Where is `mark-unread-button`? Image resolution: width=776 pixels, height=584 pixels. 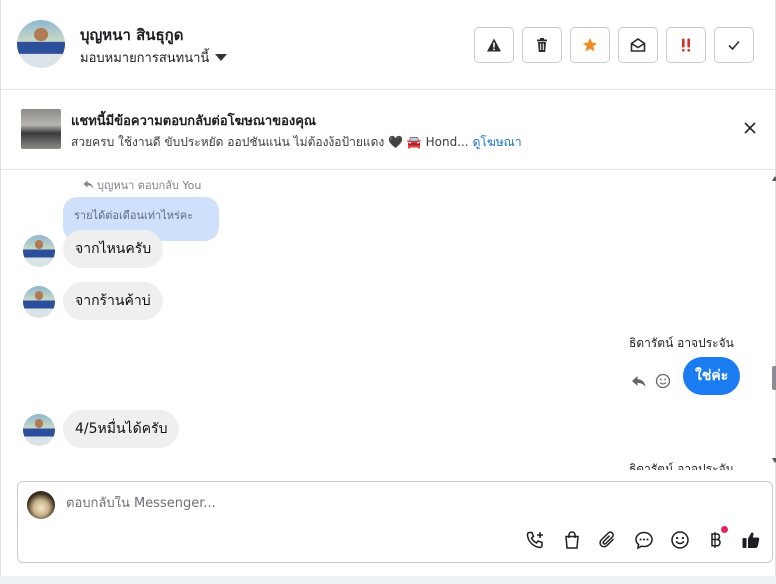
mark-unread-button is located at coordinates (638, 45).